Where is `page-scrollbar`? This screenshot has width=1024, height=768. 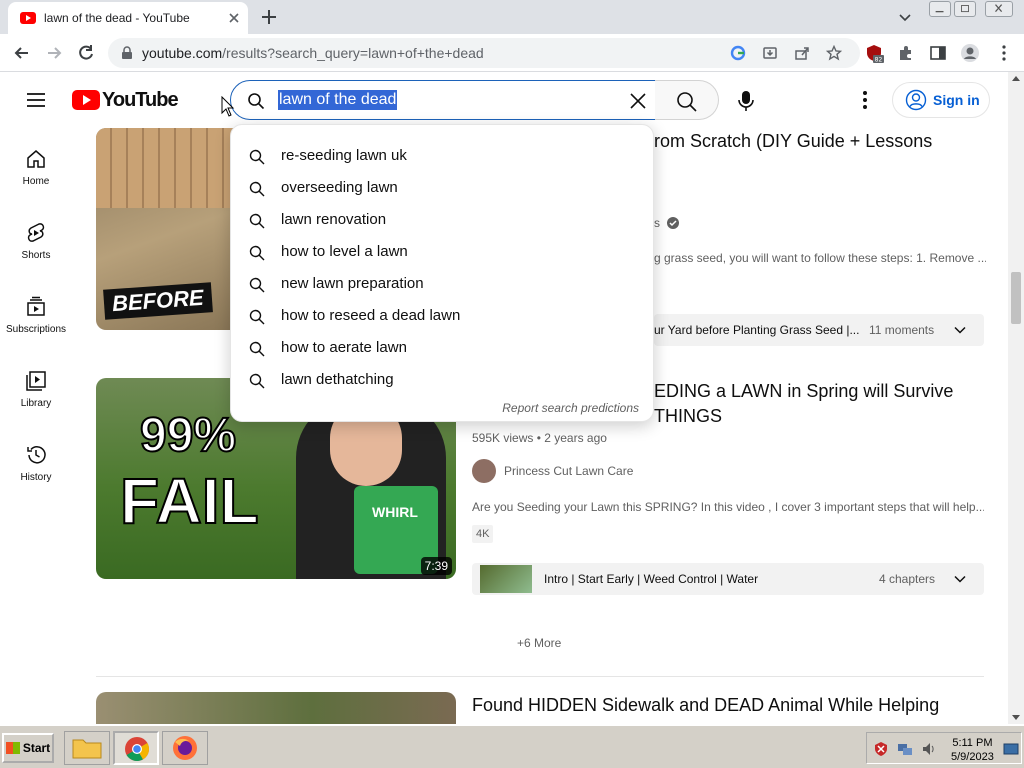
page-scrollbar is located at coordinates (1016, 398).